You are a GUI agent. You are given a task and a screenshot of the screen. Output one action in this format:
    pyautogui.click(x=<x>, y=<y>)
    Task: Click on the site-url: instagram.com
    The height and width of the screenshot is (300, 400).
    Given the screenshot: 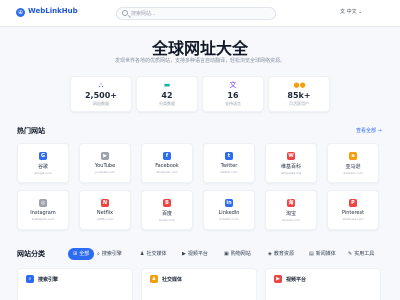 What is the action you would take?
    pyautogui.click(x=43, y=219)
    